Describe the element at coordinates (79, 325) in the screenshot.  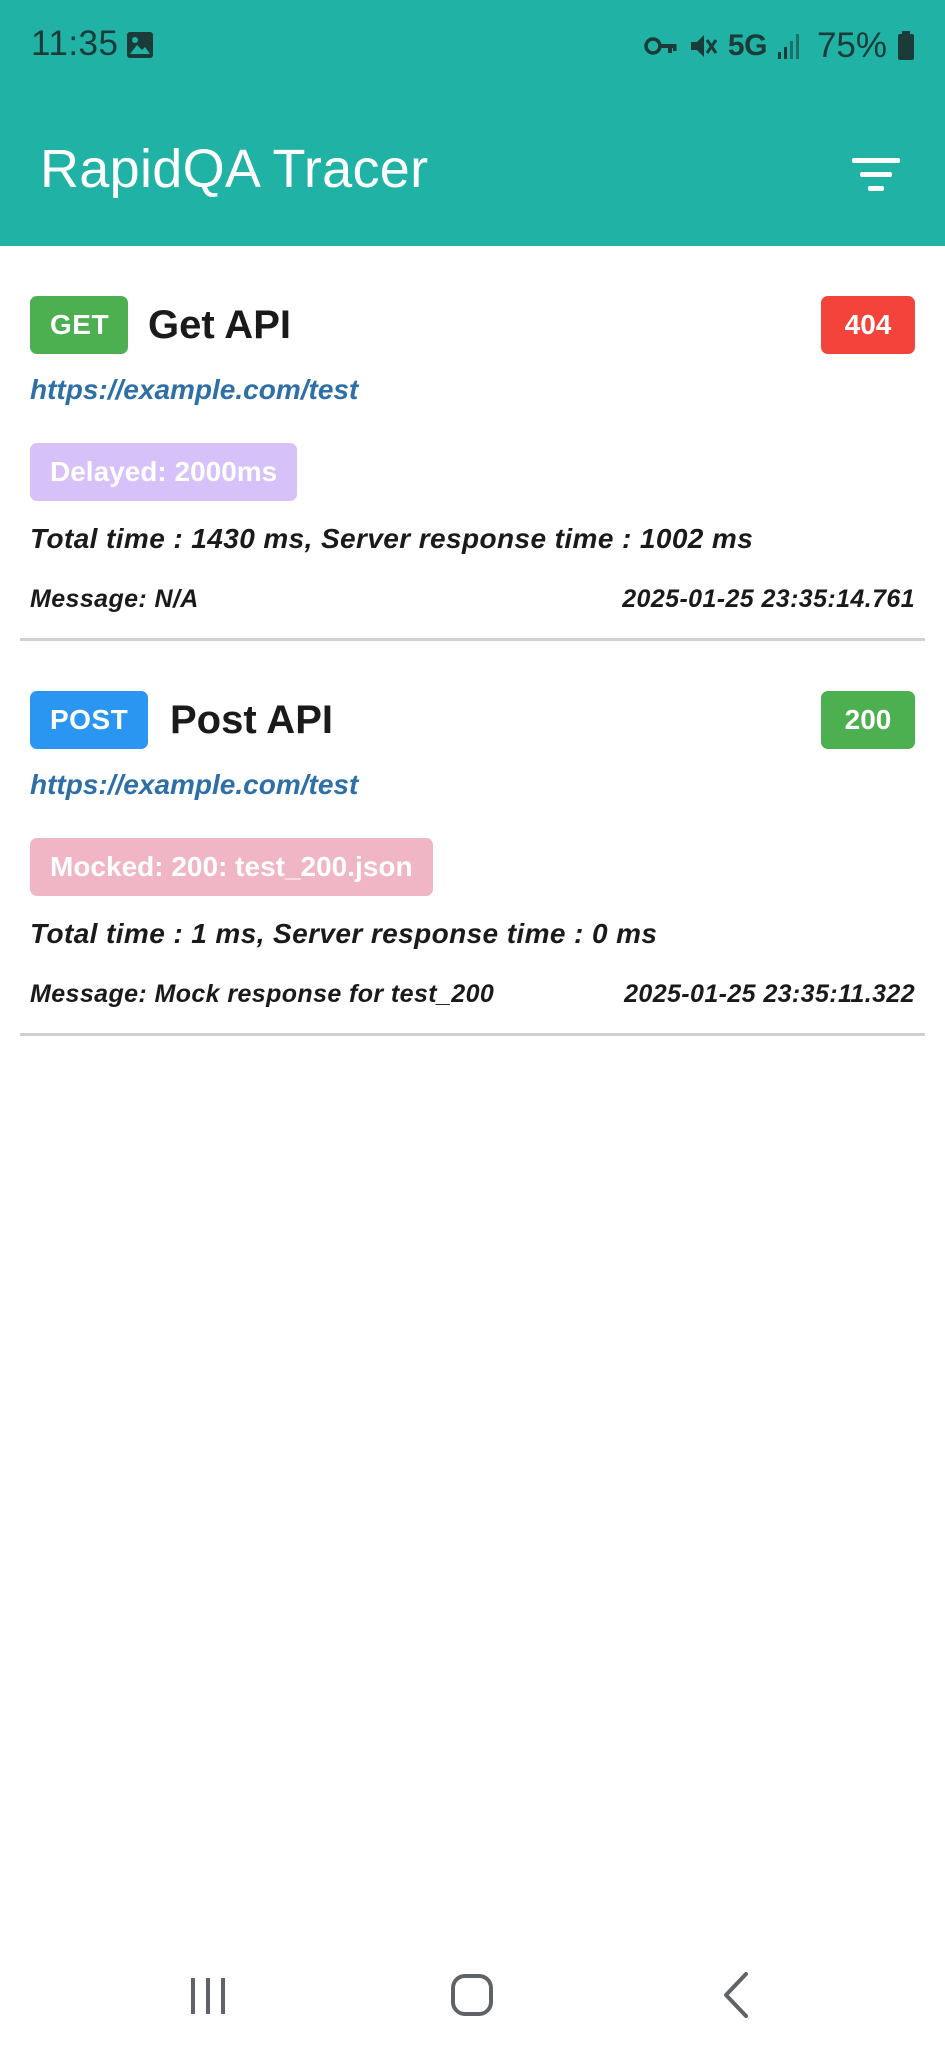
I see `method-badge: GET` at that location.